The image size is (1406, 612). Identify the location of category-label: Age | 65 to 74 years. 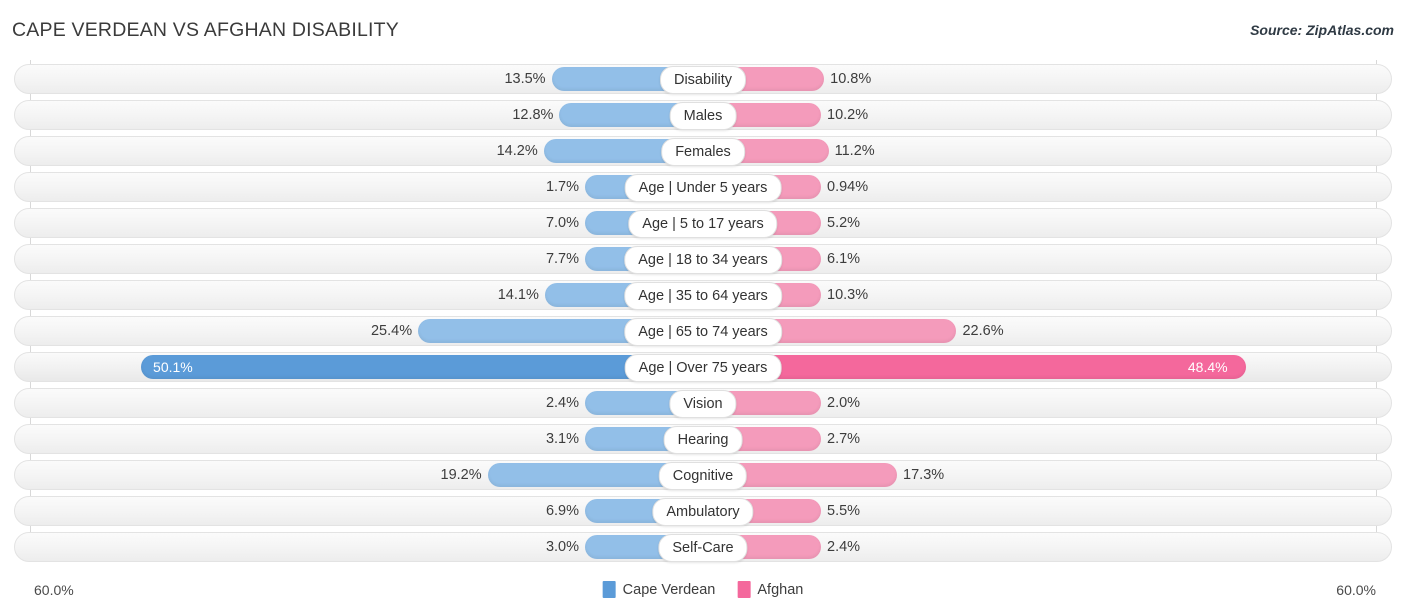
(703, 332).